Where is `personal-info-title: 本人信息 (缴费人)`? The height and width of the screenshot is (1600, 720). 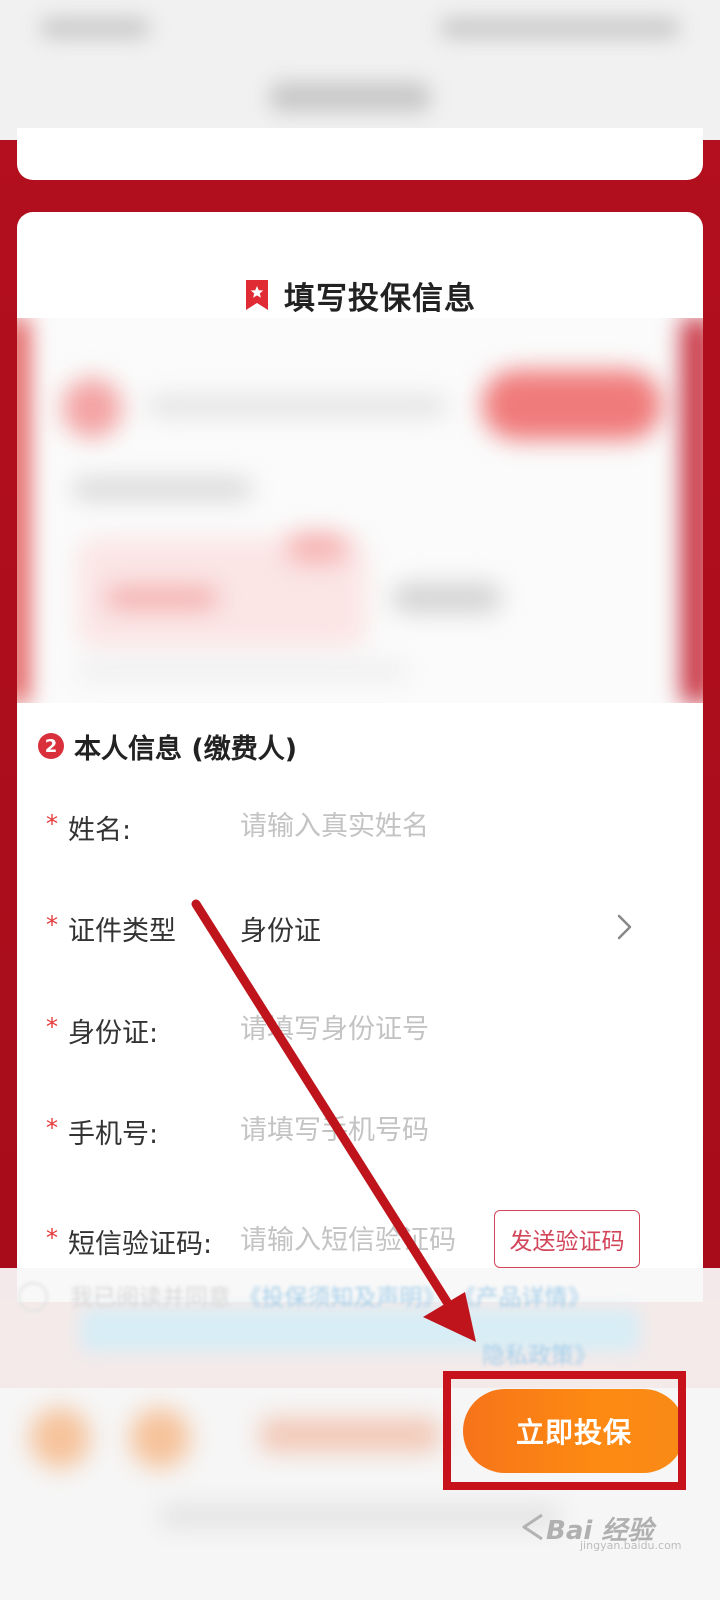 personal-info-title: 本人信息 (缴费人) is located at coordinates (186, 749).